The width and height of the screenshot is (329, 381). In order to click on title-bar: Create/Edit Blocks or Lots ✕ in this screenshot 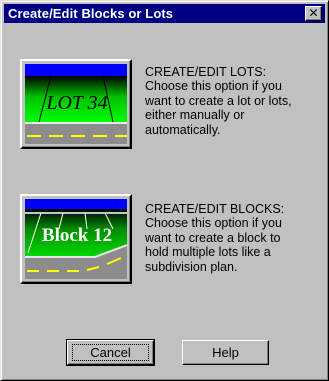, I will do `click(164, 13)`.